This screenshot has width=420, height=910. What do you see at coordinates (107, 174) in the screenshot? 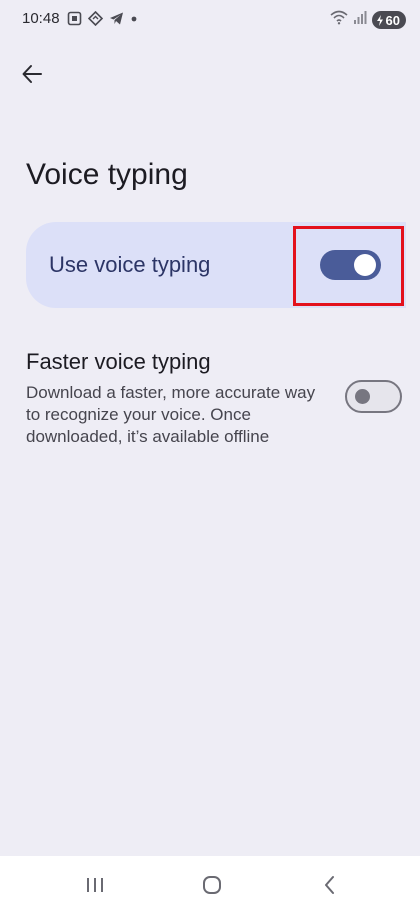
I see `page-title: Voice typing` at bounding box center [107, 174].